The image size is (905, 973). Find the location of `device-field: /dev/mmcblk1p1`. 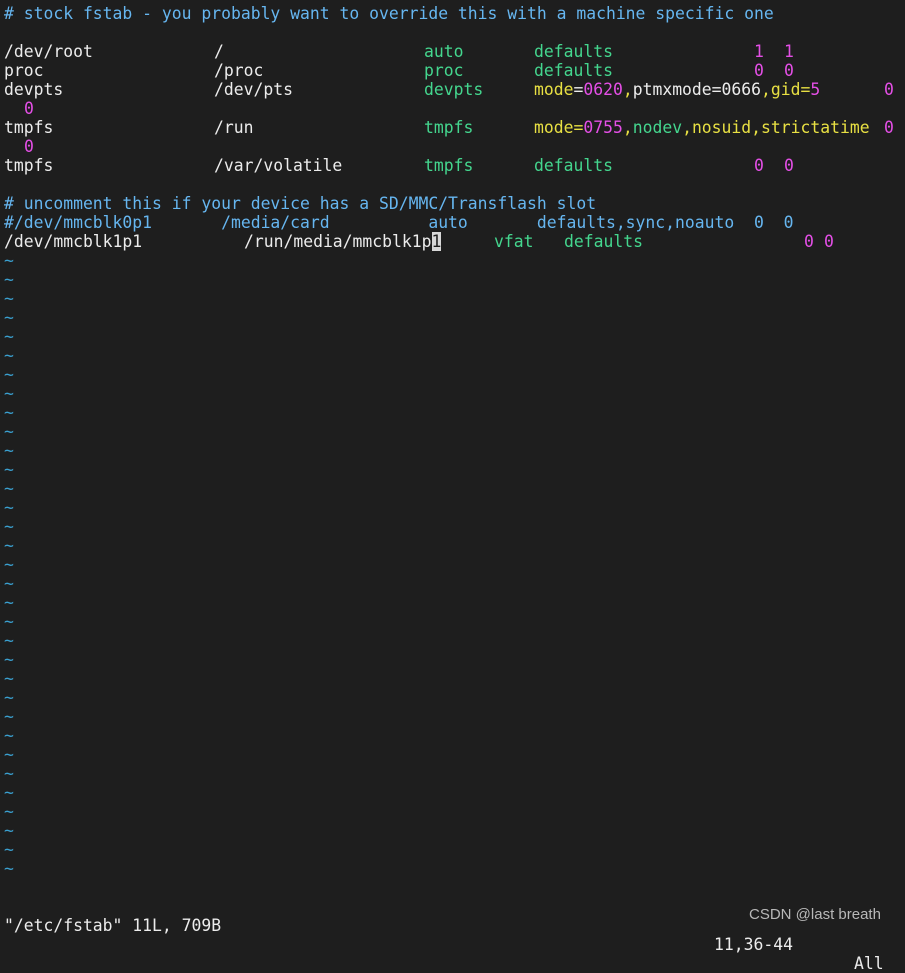

device-field: /dev/mmcblk1p1 is located at coordinates (73, 241).